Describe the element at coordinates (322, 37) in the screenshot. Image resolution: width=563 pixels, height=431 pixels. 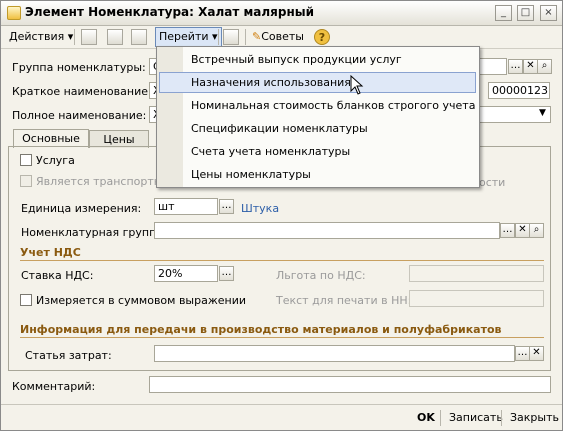
I see `help-icon: ?` at that location.